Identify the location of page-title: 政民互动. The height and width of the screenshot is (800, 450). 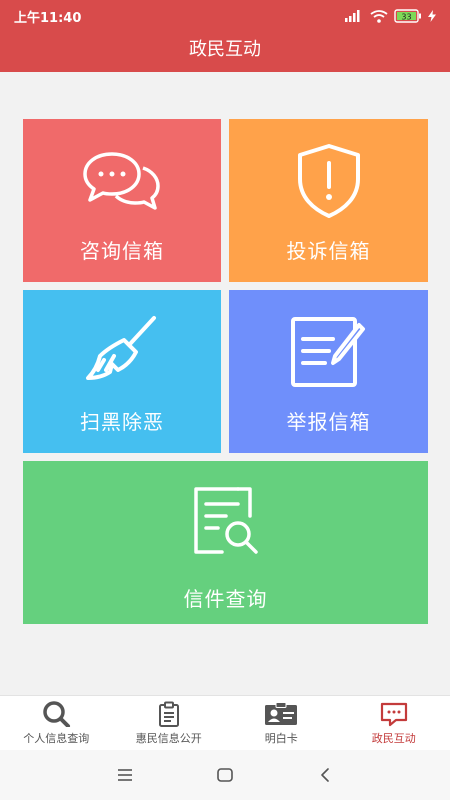
(225, 49).